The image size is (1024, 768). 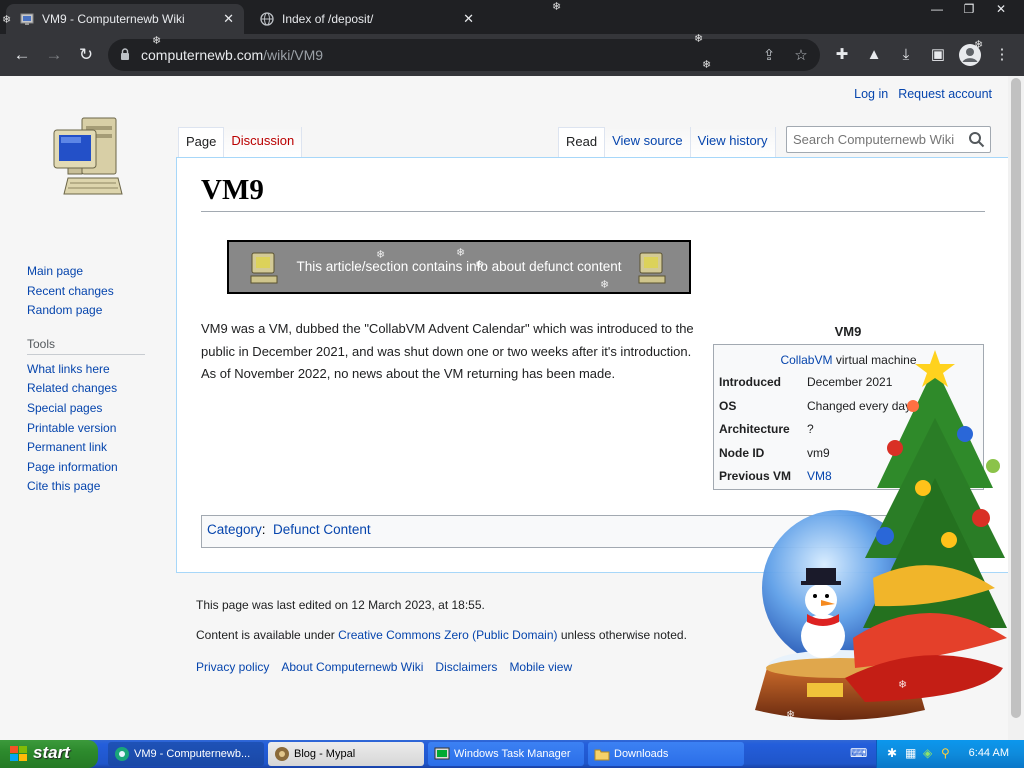 What do you see at coordinates (912, 753) in the screenshot?
I see `display-icon: ▦` at bounding box center [912, 753].